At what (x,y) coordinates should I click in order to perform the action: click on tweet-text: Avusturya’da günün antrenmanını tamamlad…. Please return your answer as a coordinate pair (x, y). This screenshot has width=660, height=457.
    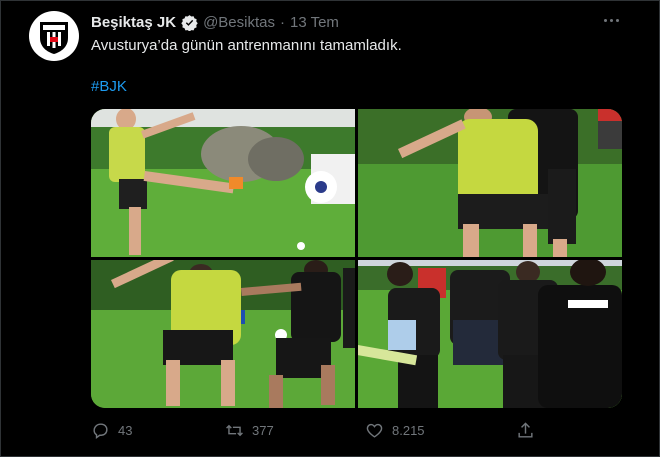
    Looking at the image, I should click on (246, 45).